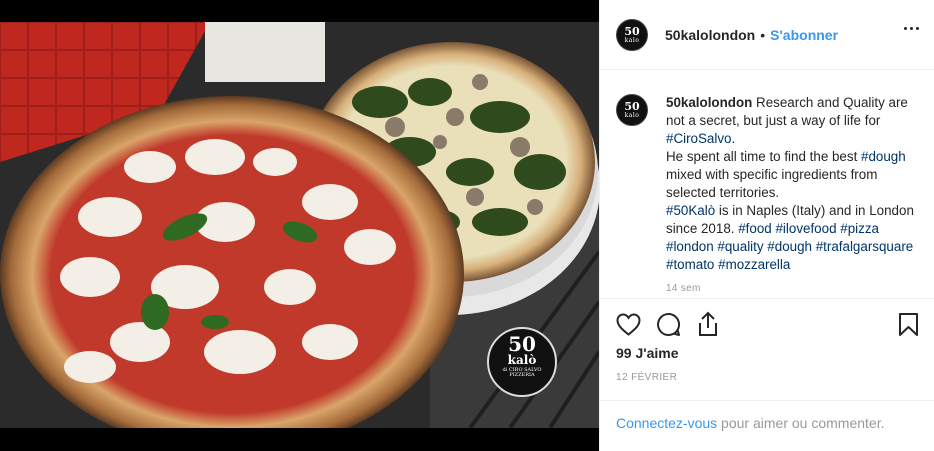  What do you see at coordinates (690, 210) in the screenshot?
I see `hashtag-50kalo: #50Kalò` at bounding box center [690, 210].